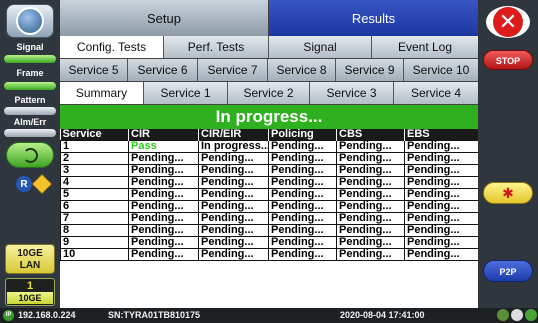 This screenshot has height=323, width=538. I want to click on home-button, so click(30, 21).